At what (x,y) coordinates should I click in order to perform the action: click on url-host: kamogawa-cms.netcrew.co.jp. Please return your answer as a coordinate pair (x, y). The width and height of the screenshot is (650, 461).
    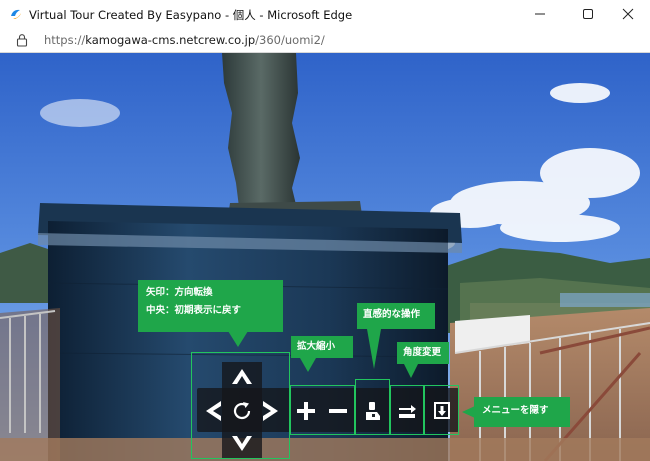
    Looking at the image, I should click on (170, 40).